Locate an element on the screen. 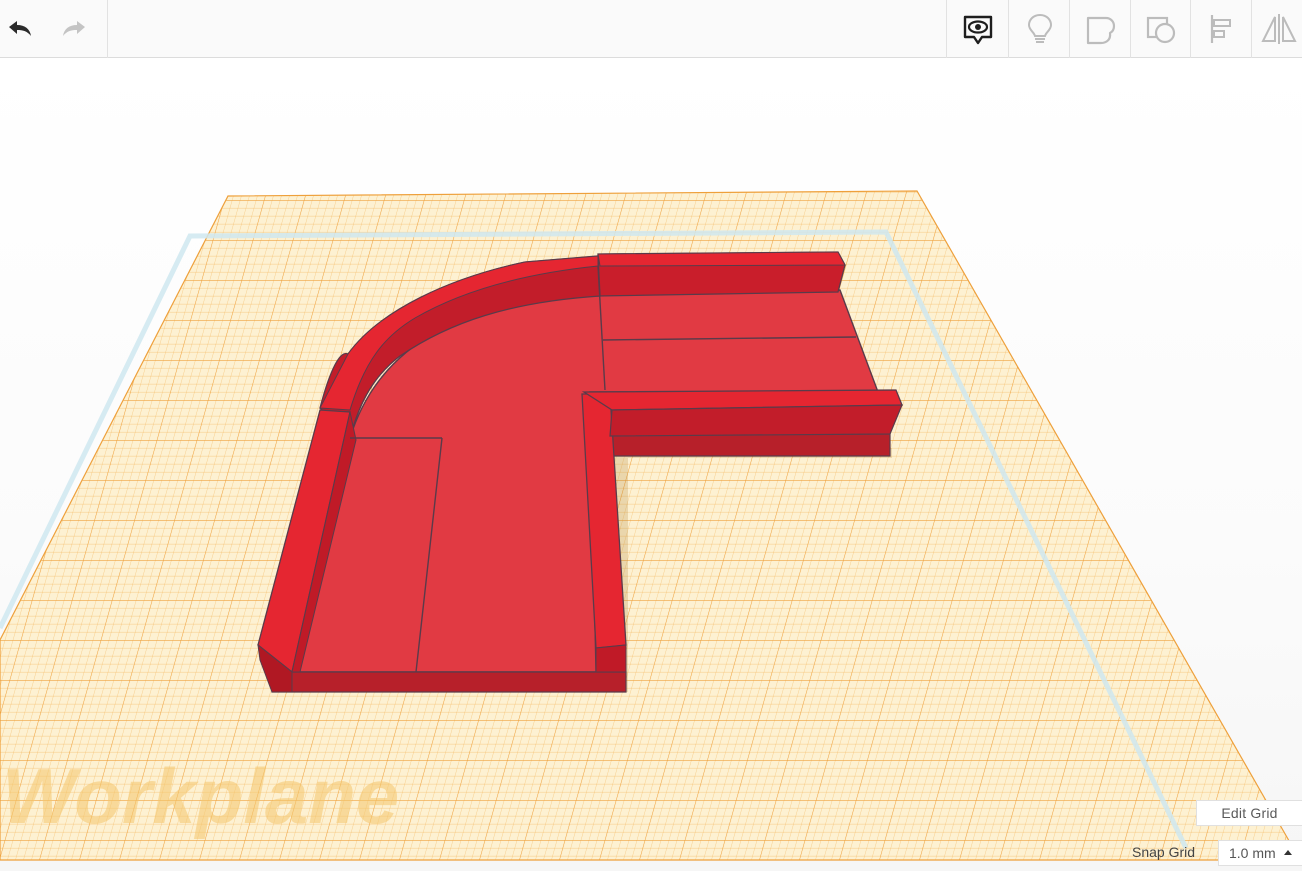 Image resolution: width=1302 pixels, height=871 pixels. group-icon is located at coordinates (1100, 30).